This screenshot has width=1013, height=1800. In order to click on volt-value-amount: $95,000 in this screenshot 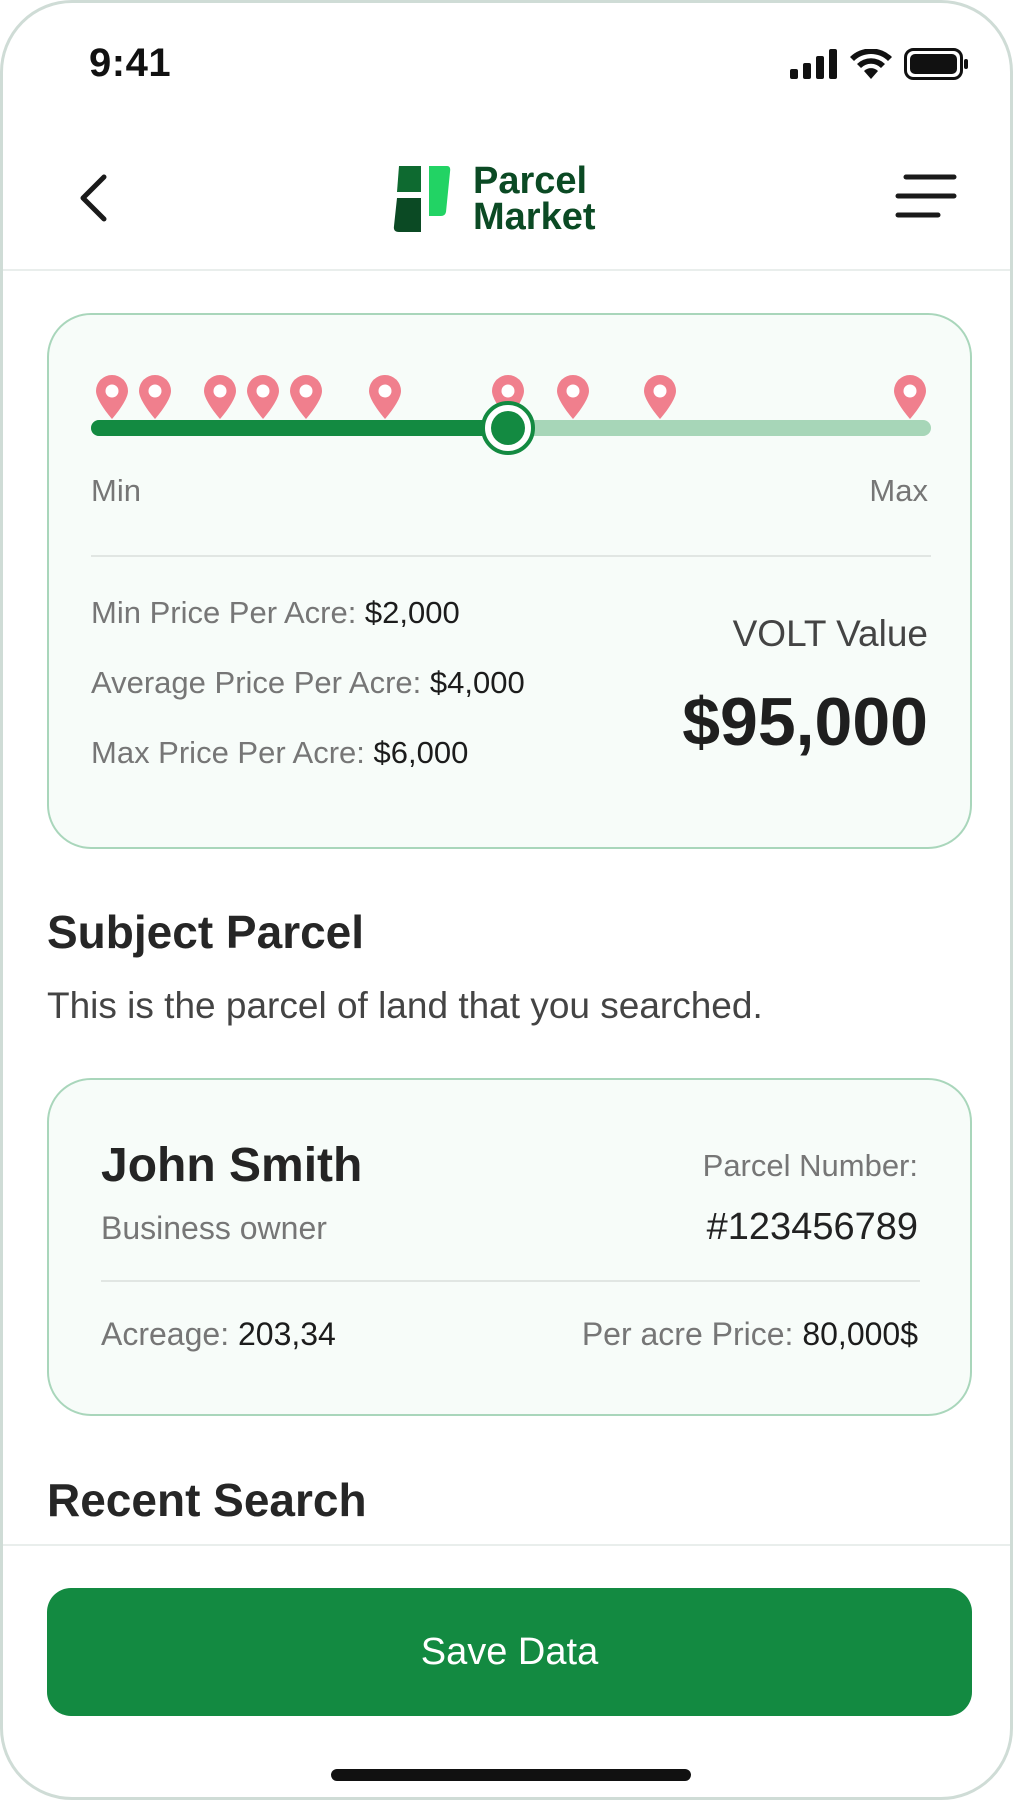, I will do `click(805, 722)`.